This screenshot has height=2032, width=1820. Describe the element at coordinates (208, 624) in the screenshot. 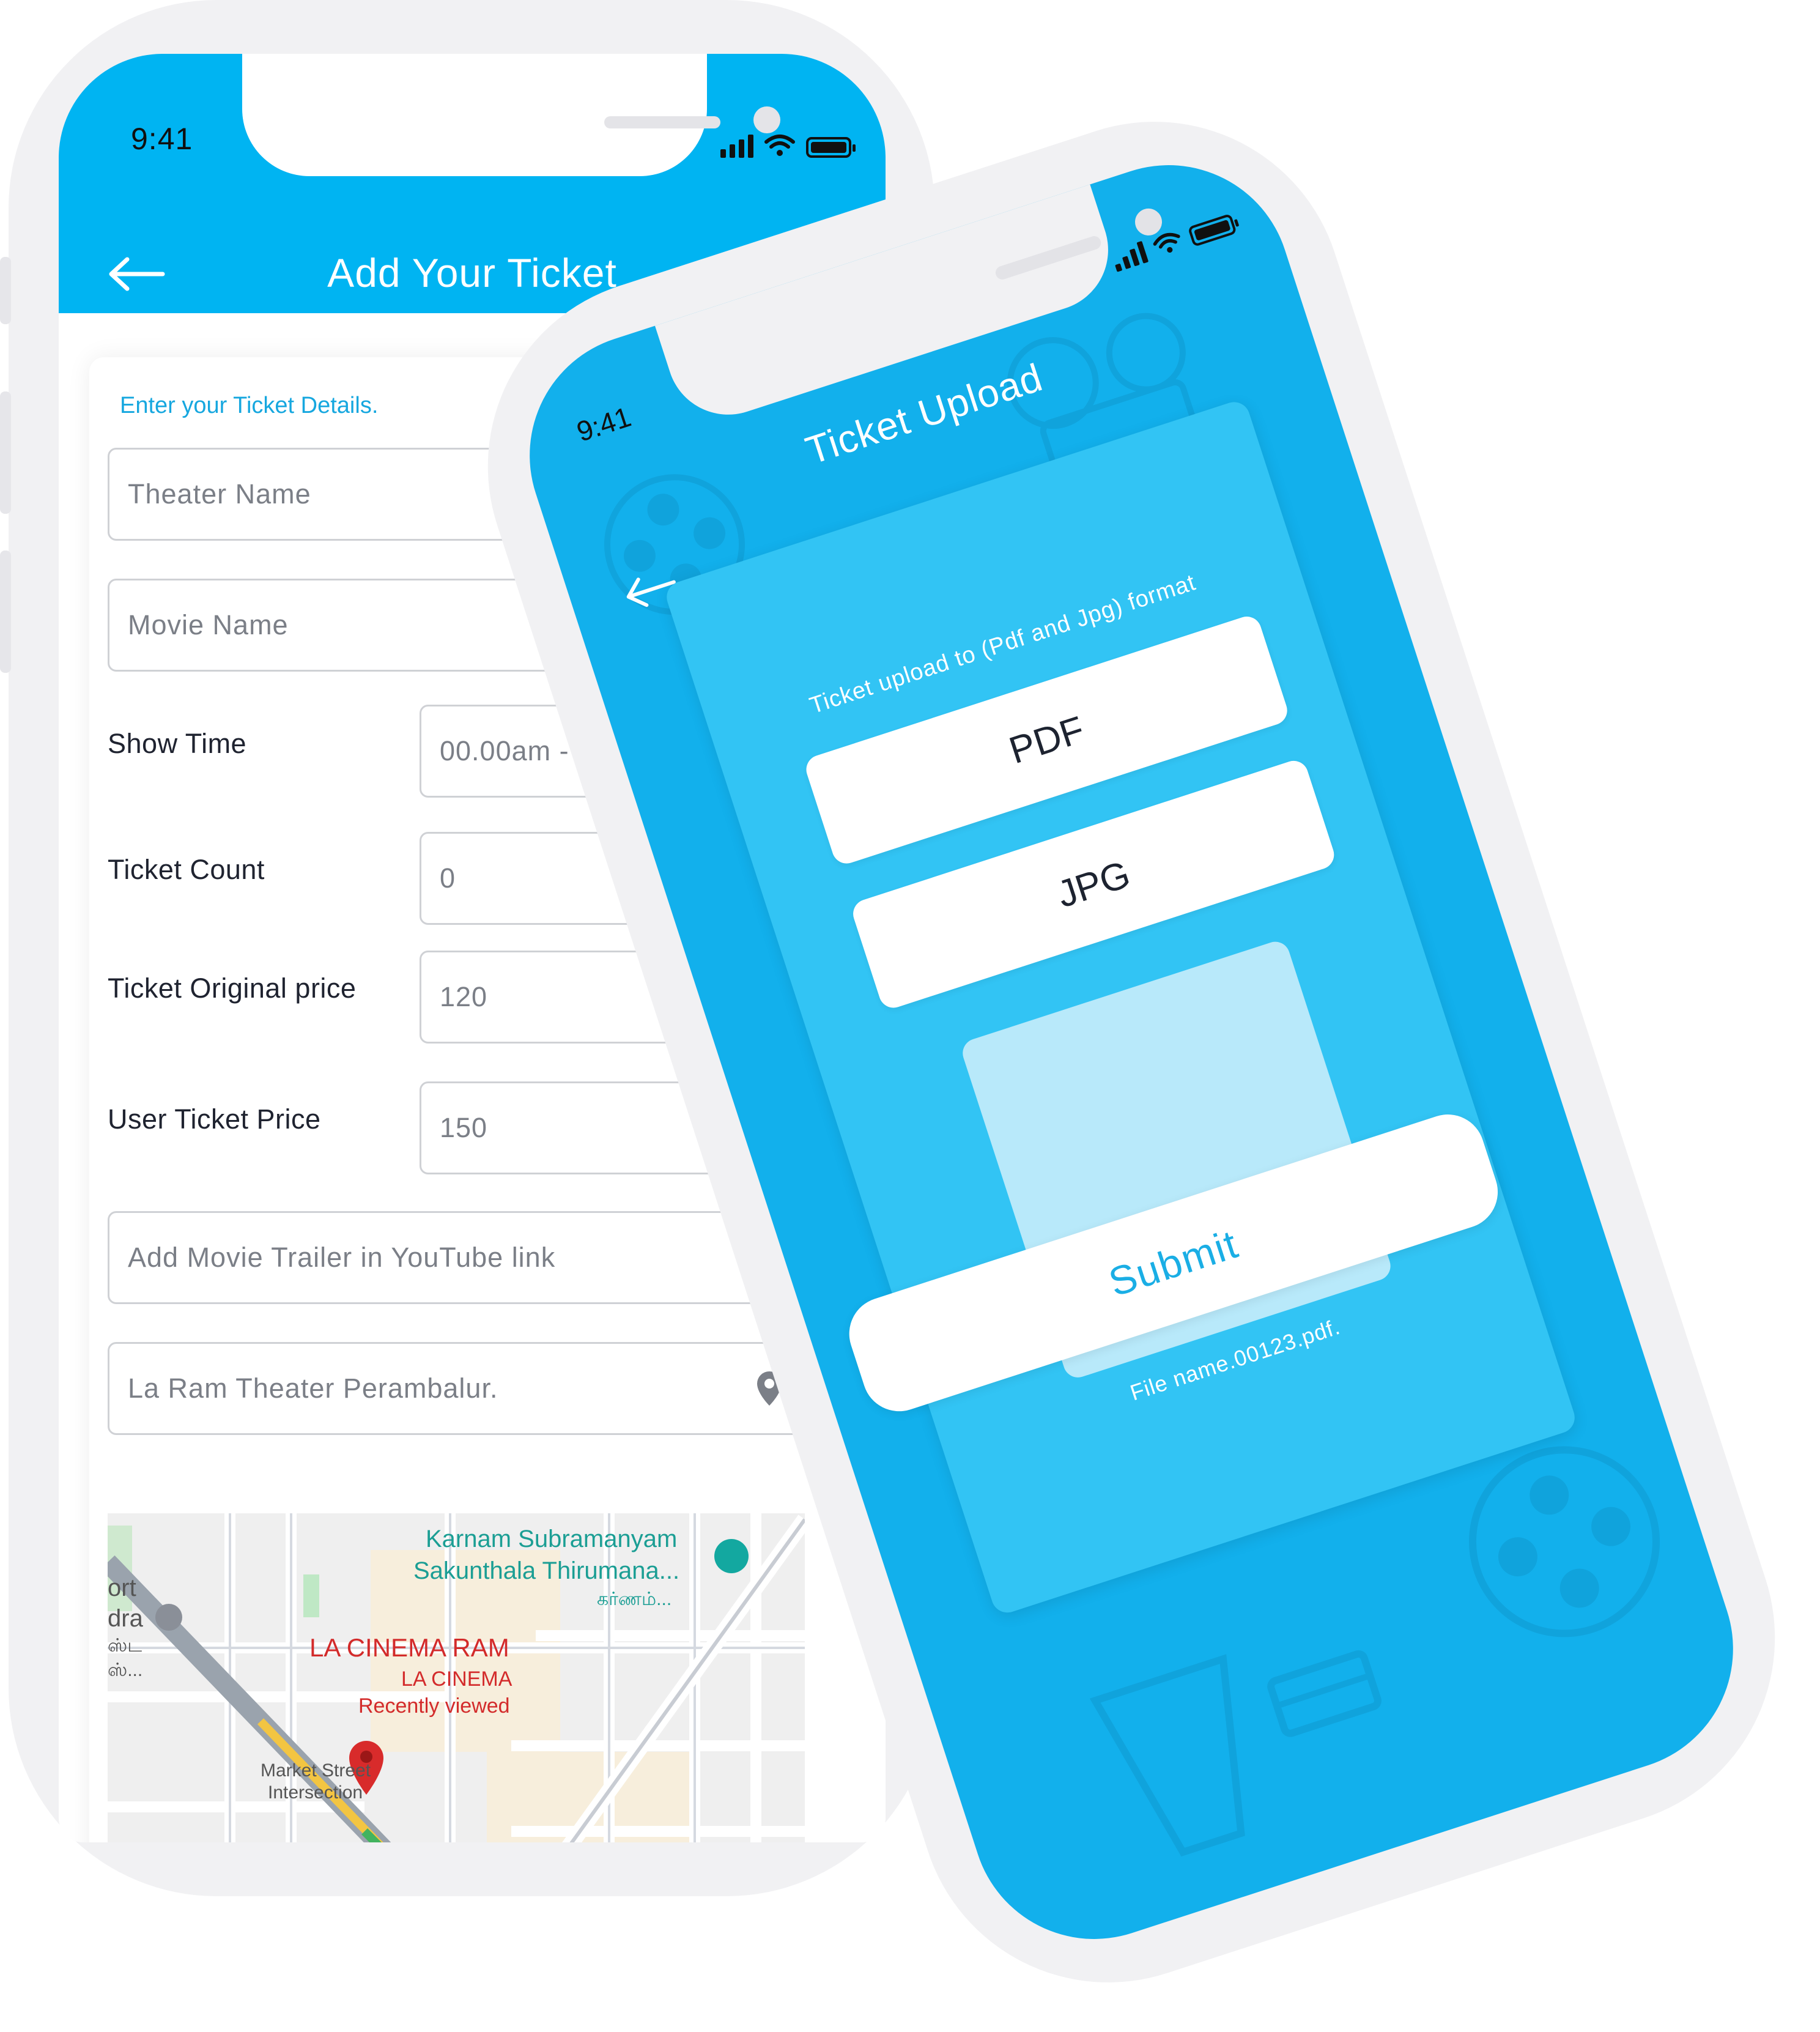

I see `movie-name-placeholder: Movie Name` at that location.